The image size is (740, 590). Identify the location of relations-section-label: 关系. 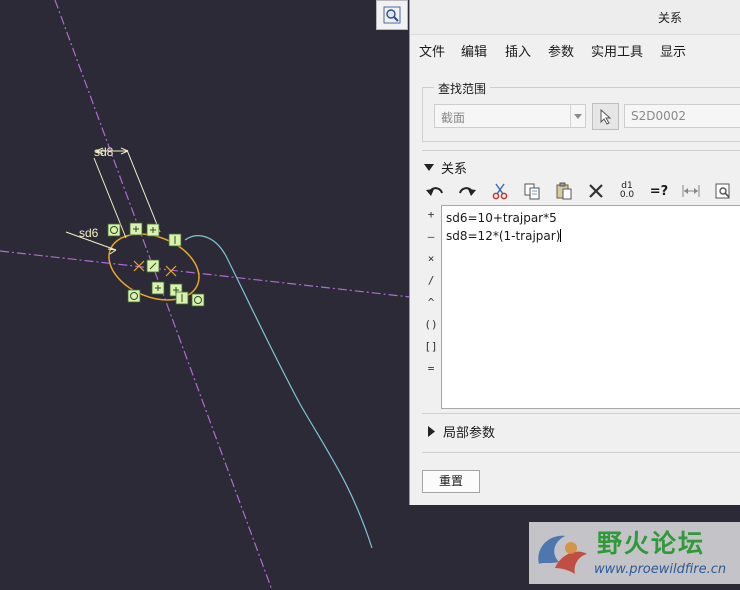
(454, 169).